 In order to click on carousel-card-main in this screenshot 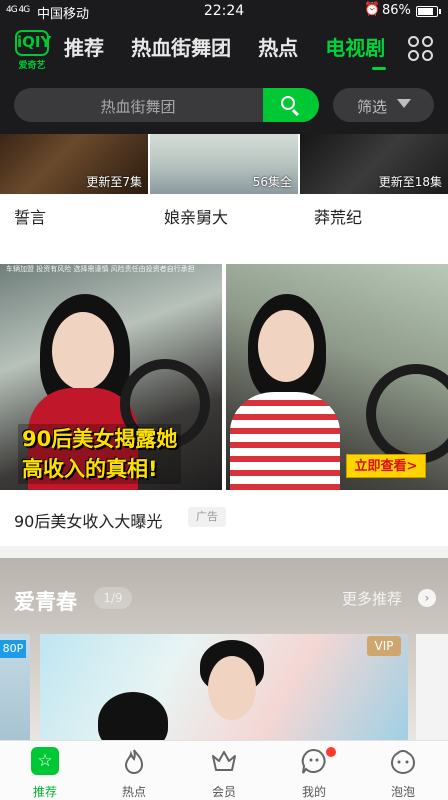, I will do `click(224, 687)`.